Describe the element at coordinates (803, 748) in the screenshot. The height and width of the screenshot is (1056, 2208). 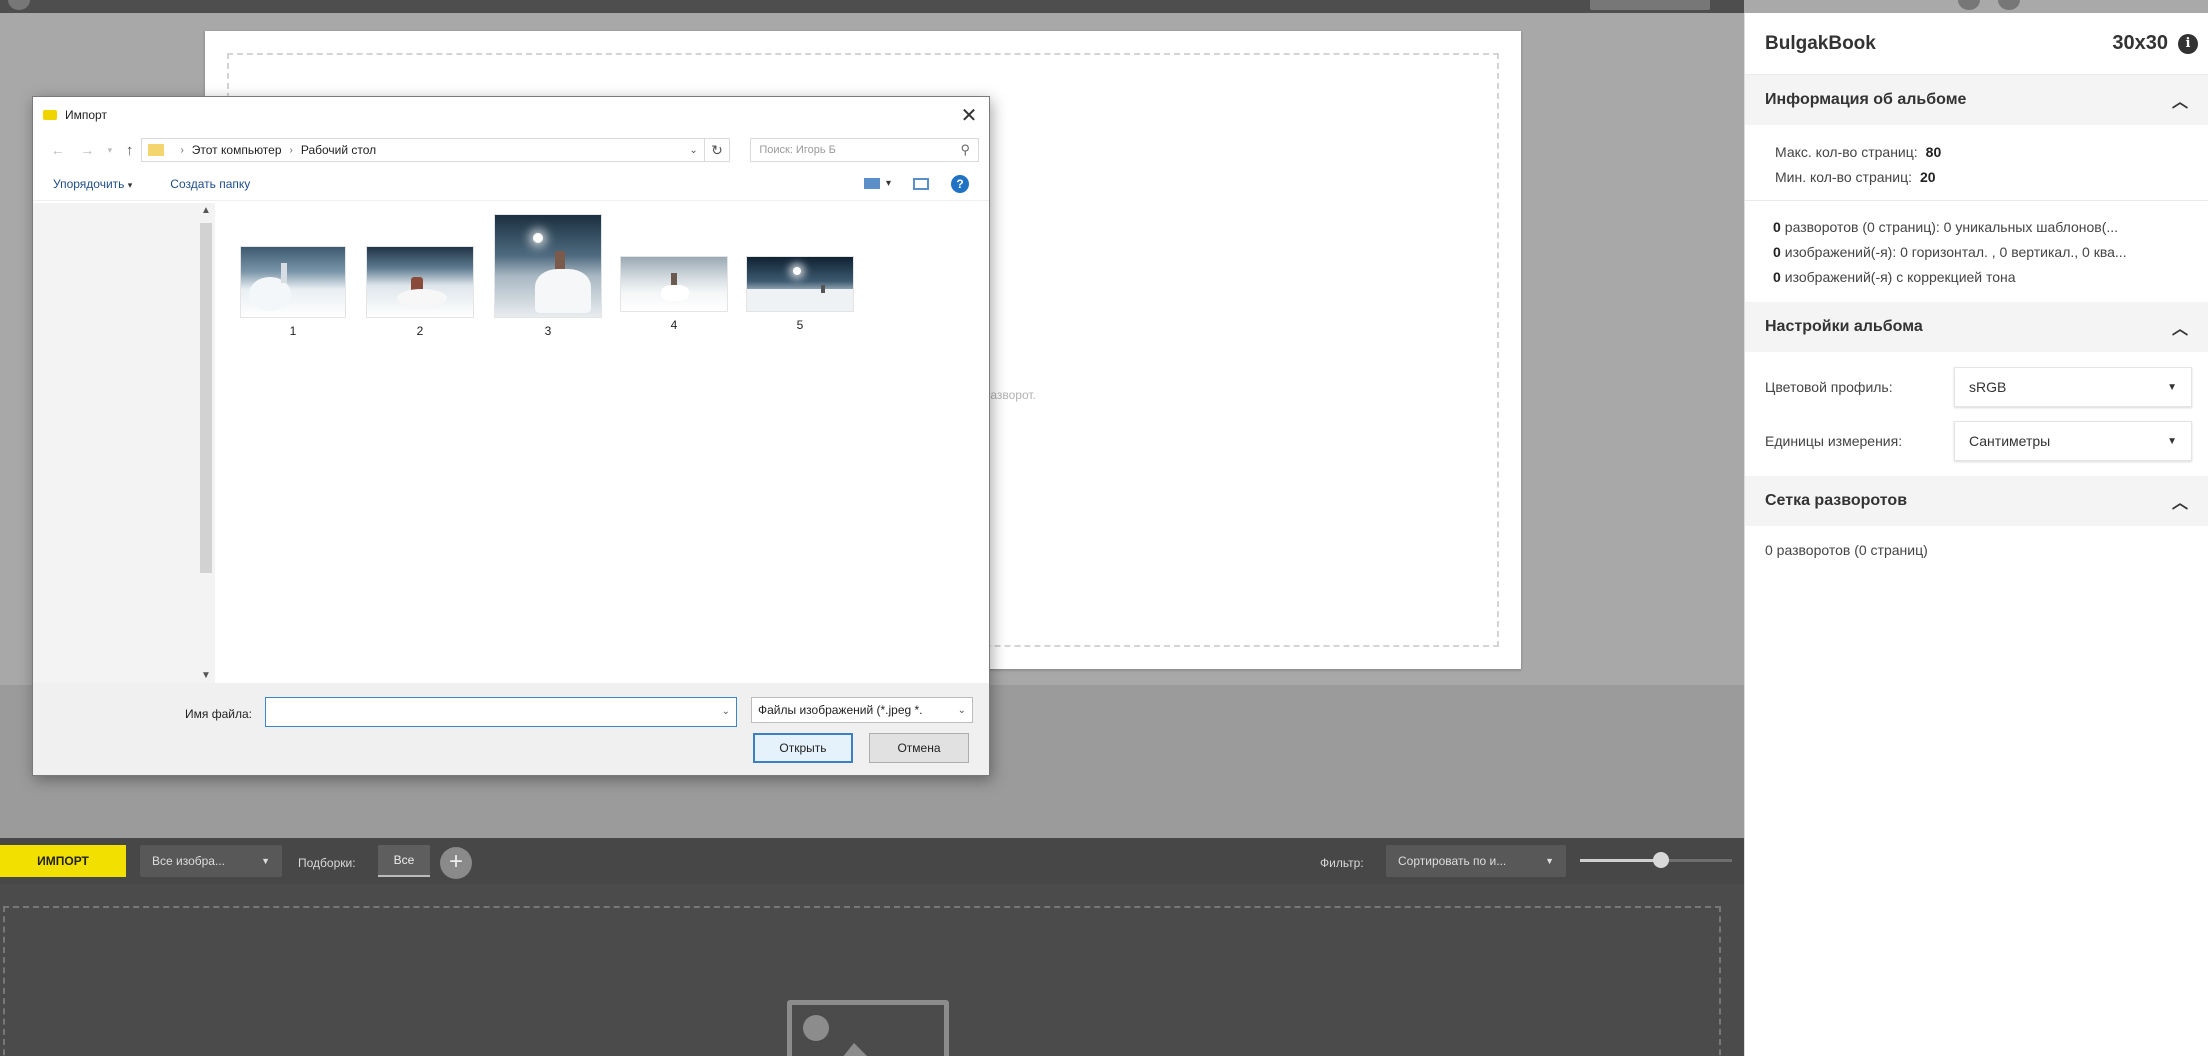
I see `open-button: Открыть` at that location.